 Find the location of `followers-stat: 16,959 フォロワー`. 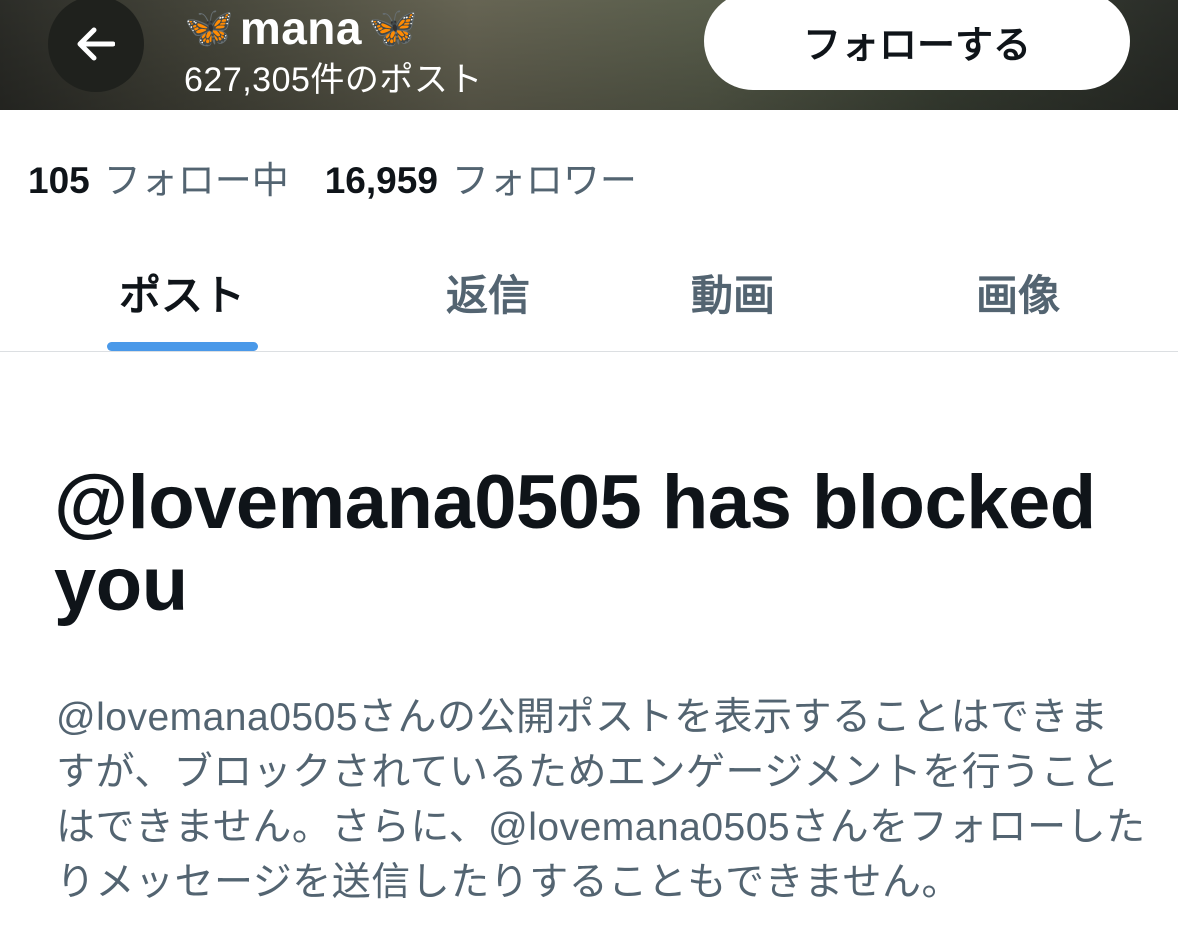

followers-stat: 16,959 フォロワー is located at coordinates (481, 177).